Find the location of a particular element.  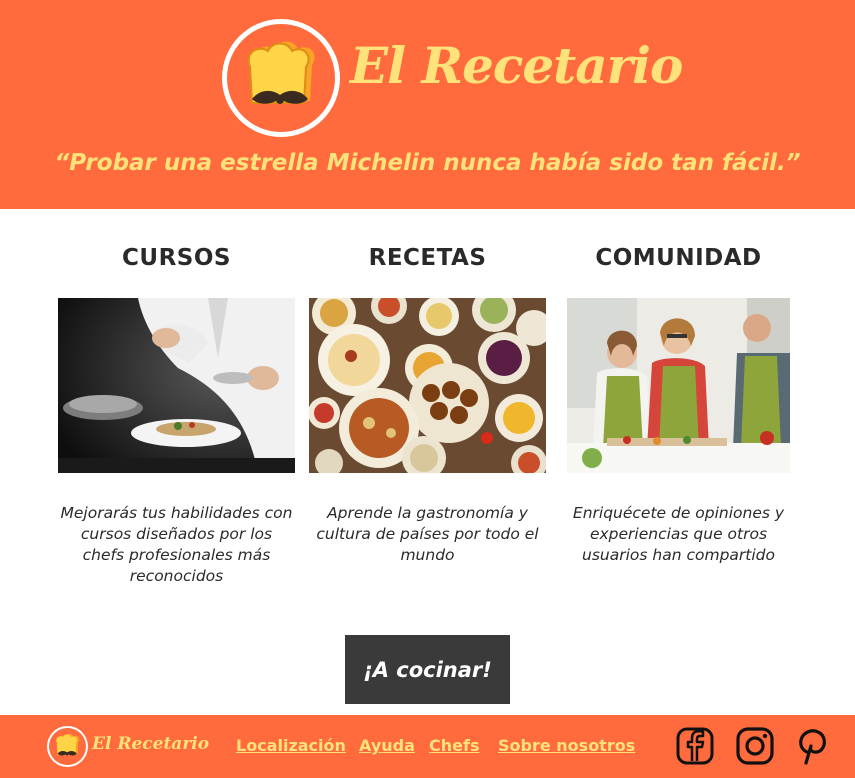

footer-brand-title: El Recetario is located at coordinates (151, 744).